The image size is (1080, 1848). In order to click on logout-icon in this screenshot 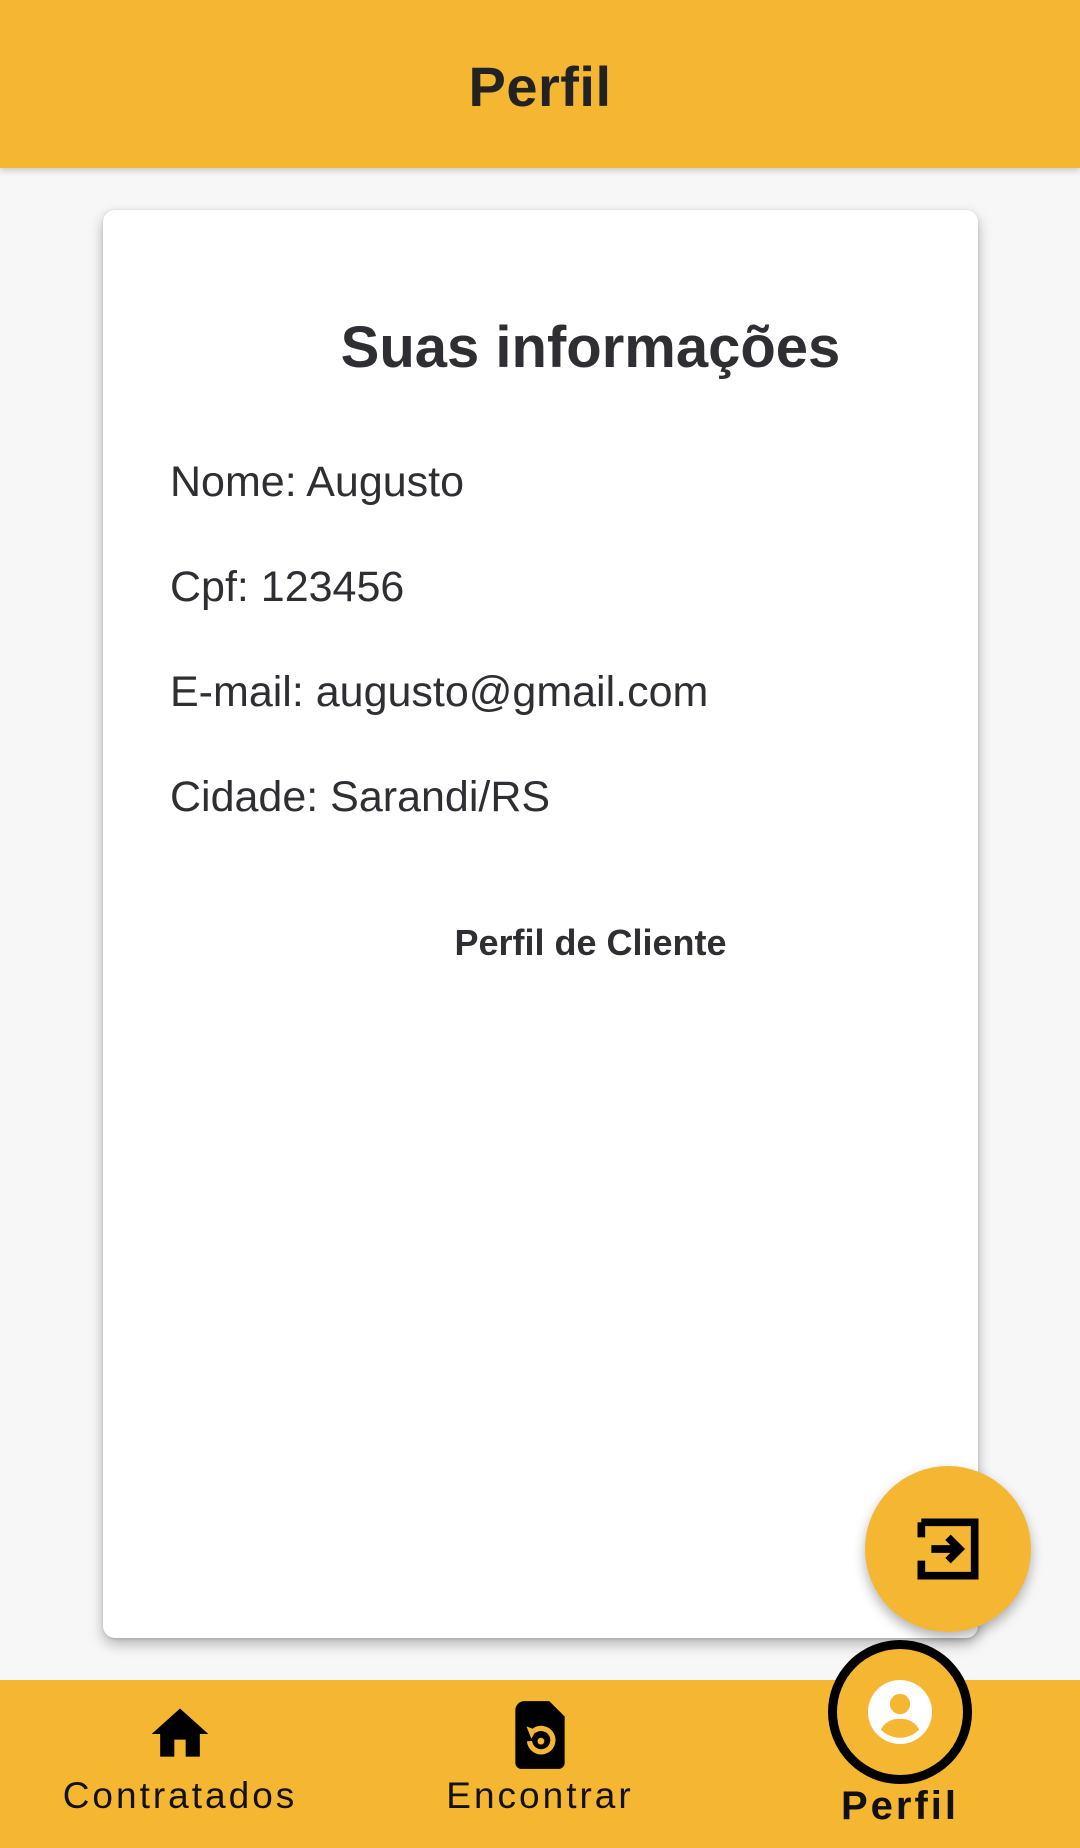, I will do `click(948, 1549)`.